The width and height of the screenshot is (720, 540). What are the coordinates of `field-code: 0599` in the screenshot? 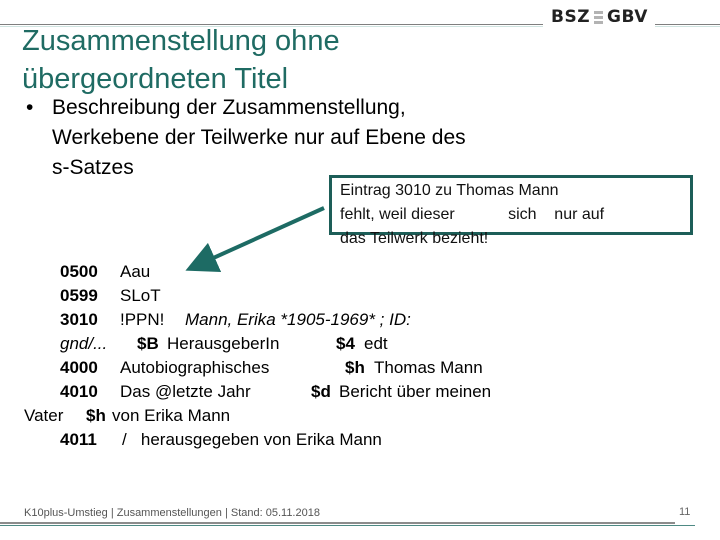 It's located at (79, 295).